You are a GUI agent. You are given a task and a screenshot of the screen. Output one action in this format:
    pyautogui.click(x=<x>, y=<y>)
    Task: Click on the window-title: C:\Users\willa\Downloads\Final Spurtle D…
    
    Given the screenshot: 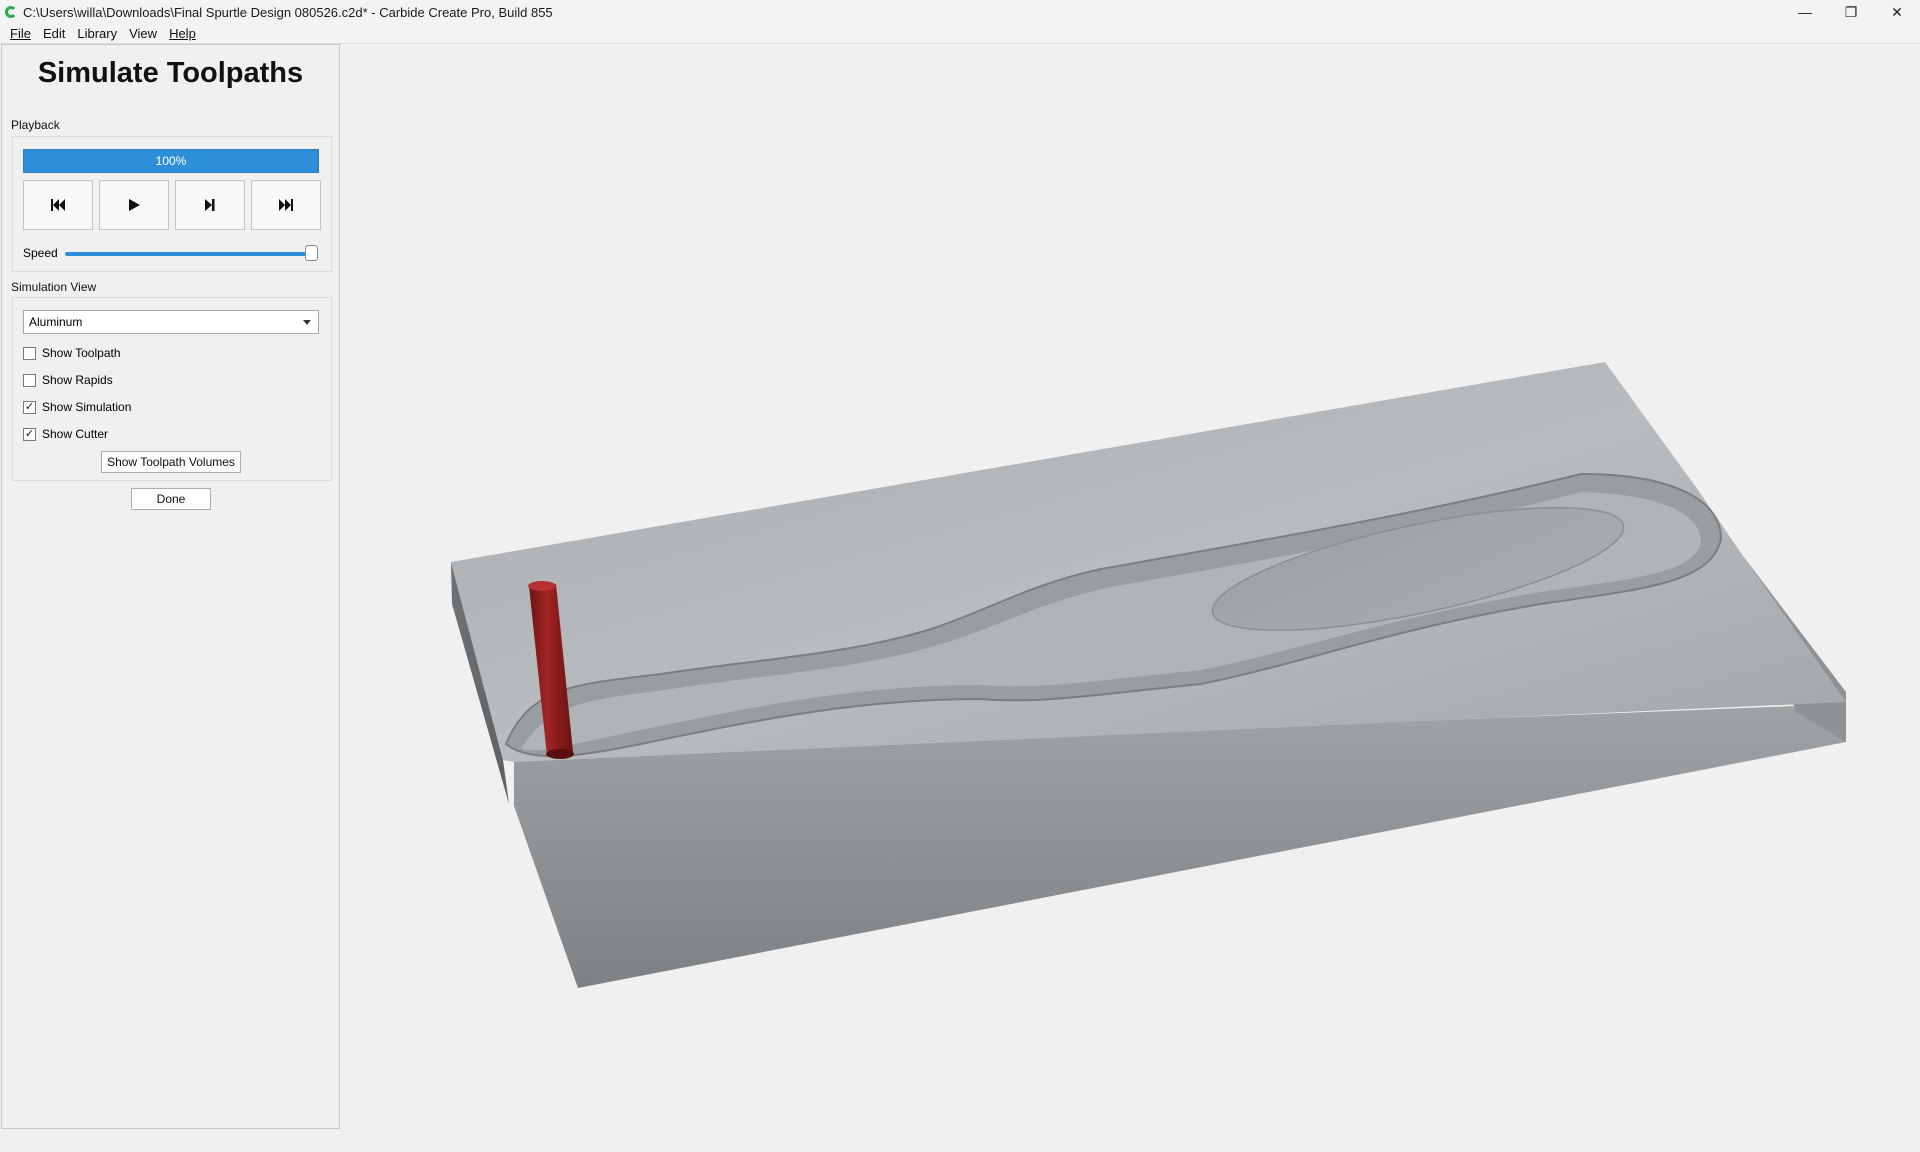 What is the action you would take?
    pyautogui.click(x=288, y=12)
    